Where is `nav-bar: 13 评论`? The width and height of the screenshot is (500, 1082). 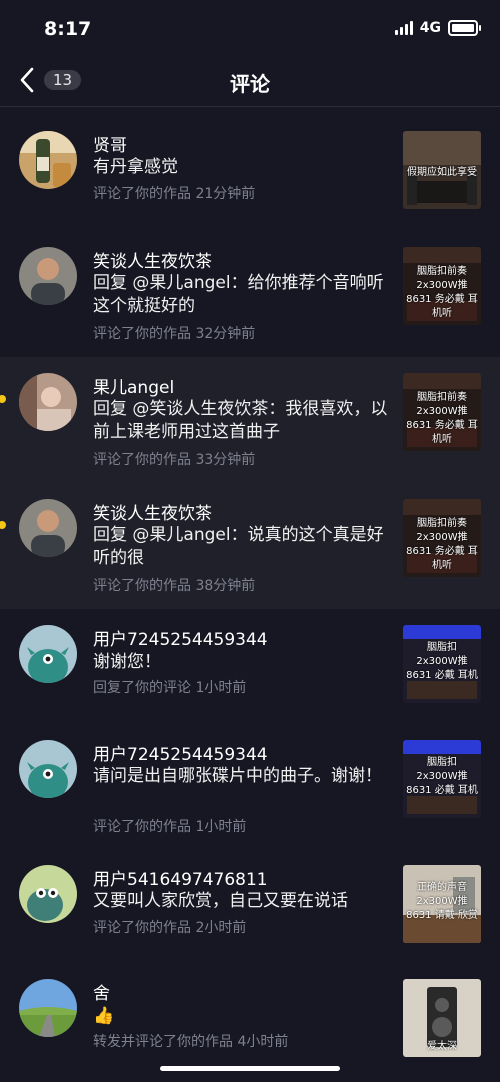
nav-bar: 13 评论 is located at coordinates (250, 82).